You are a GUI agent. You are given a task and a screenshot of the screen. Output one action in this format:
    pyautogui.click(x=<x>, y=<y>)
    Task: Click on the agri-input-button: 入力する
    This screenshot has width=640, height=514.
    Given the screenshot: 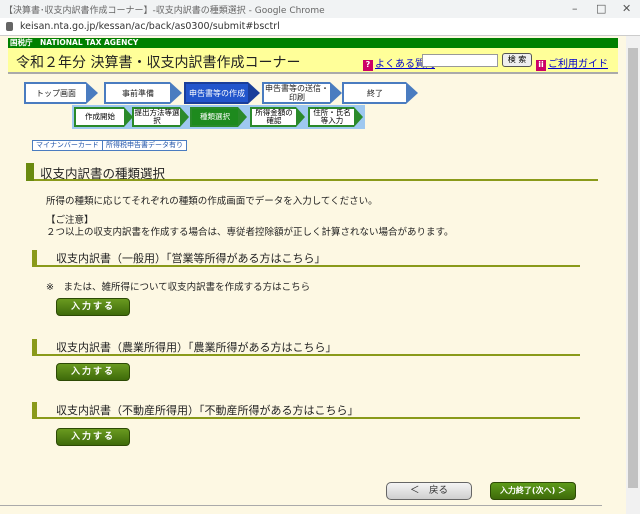 What is the action you would take?
    pyautogui.click(x=93, y=372)
    